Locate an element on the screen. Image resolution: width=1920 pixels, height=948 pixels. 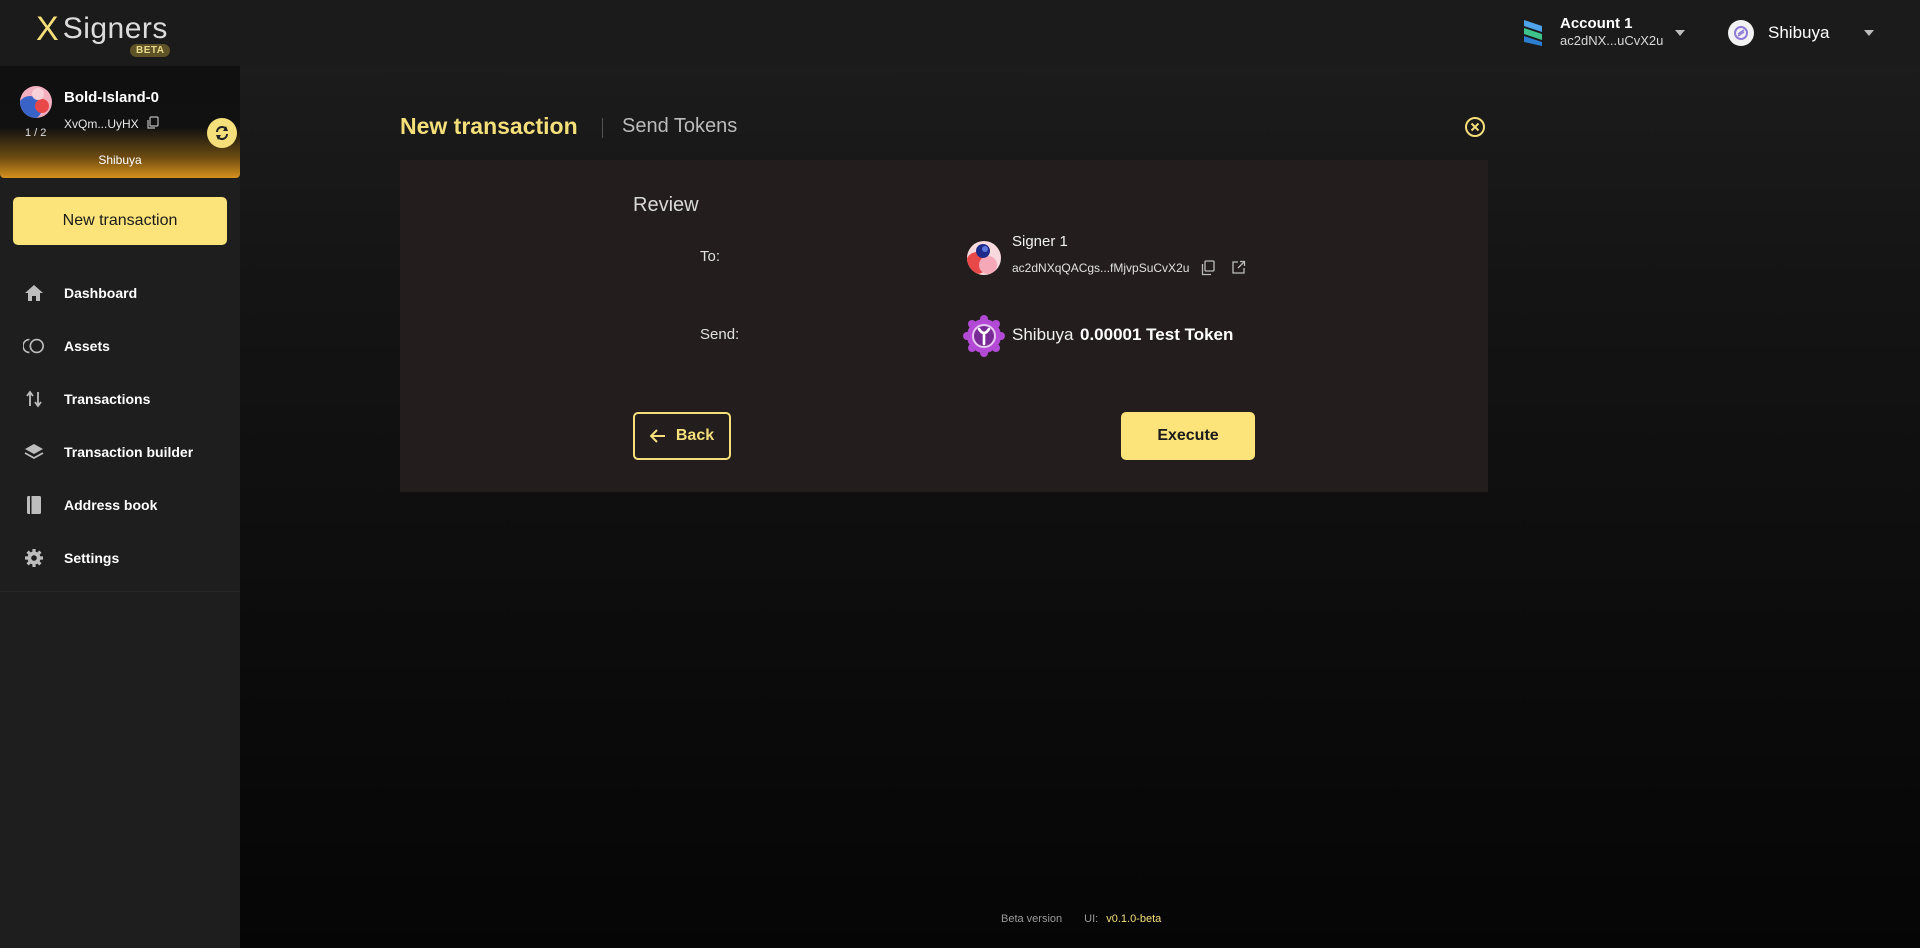
new-transaction-button: New transaction is located at coordinates (120, 221).